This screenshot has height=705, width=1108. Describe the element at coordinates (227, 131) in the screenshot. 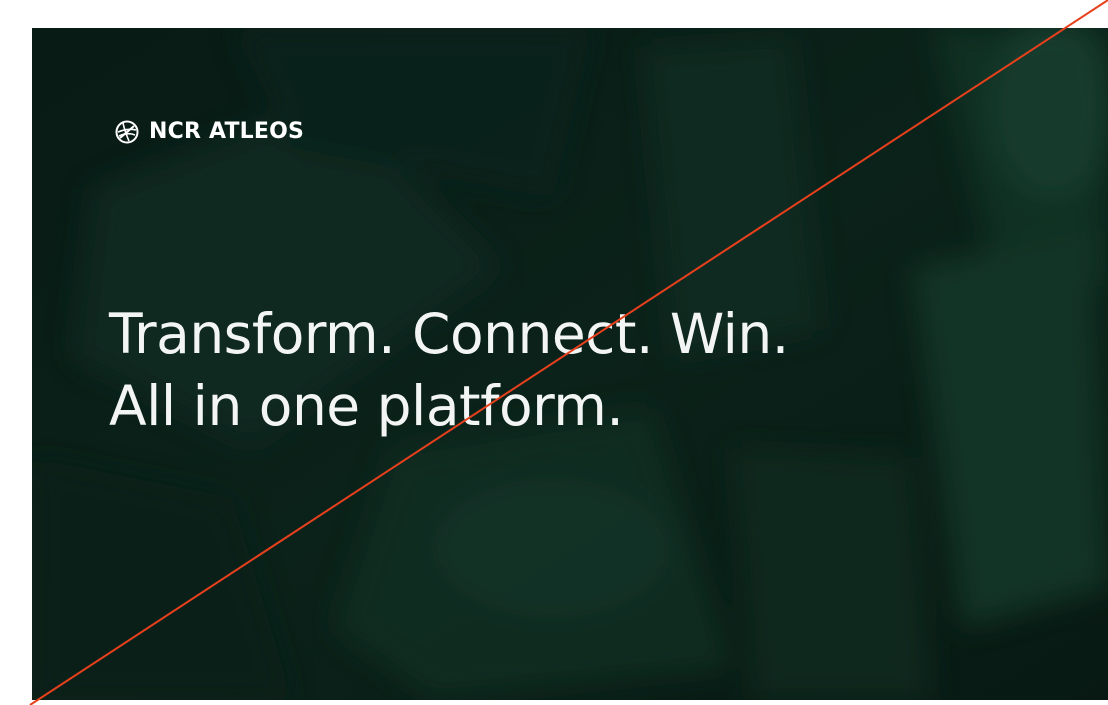

I see `brand-name: NCR ATLEOS` at that location.